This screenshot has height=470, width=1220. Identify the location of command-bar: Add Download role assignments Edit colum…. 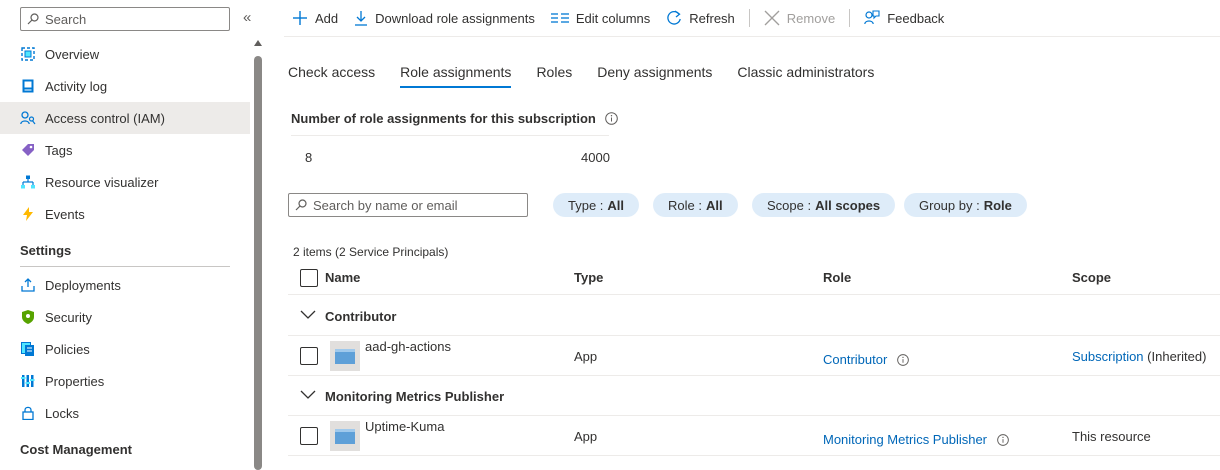
(752, 18).